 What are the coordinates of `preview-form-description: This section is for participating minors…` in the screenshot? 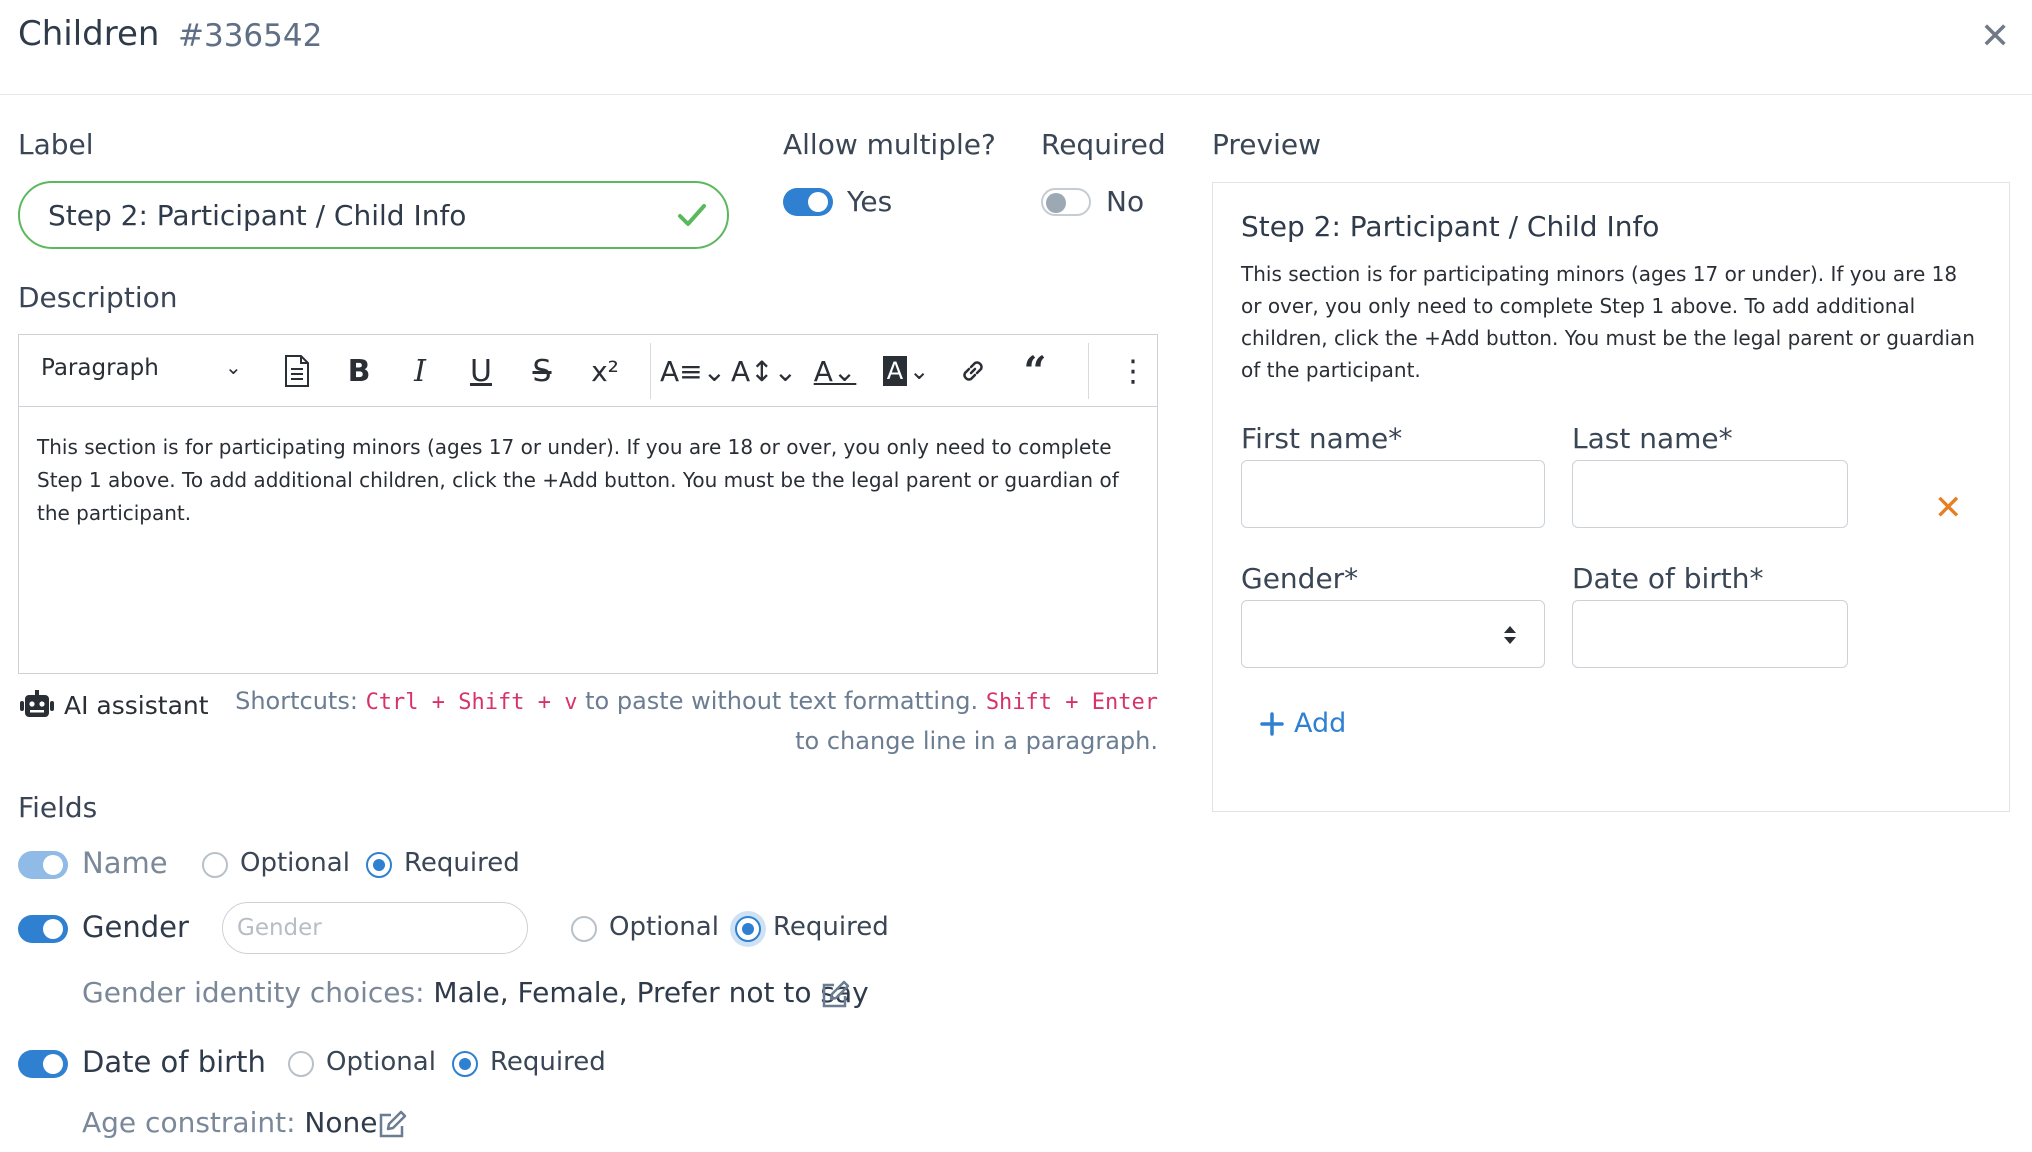 It's located at (1608, 322).